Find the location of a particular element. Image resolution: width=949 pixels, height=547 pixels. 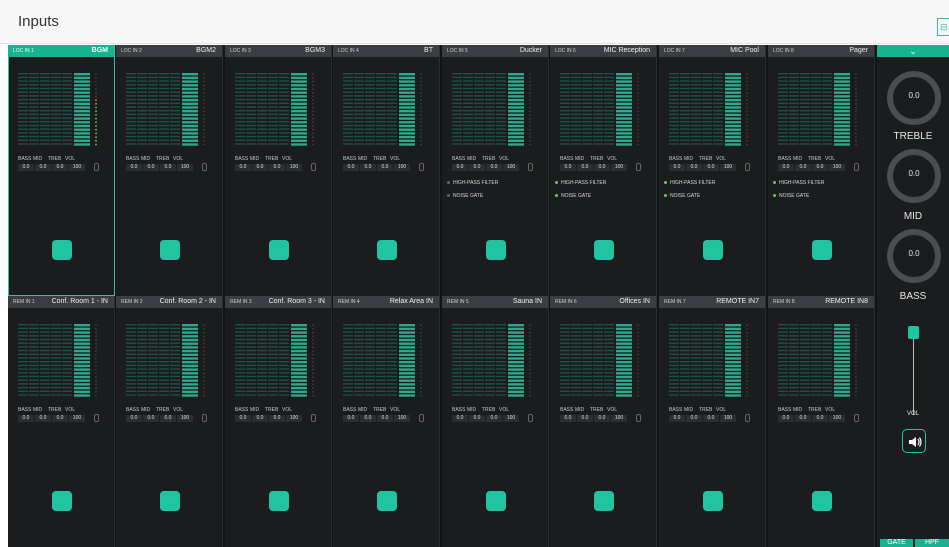

treble-knob: 0.0 is located at coordinates (914, 98).